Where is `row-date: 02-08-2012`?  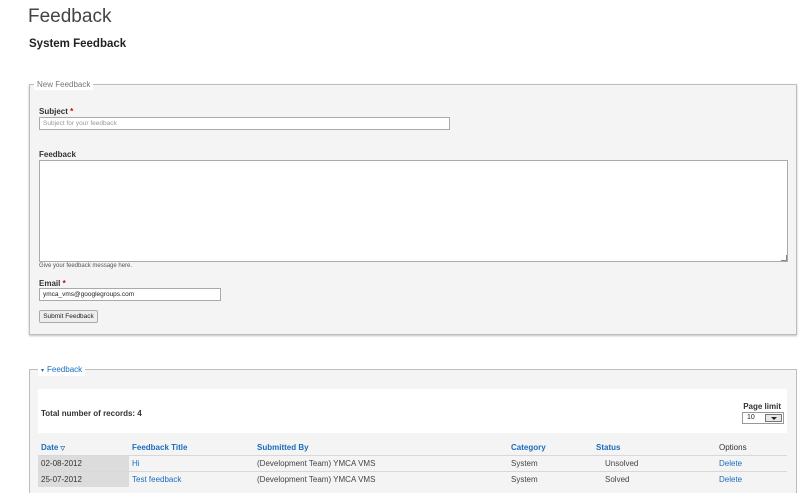
row-date: 02-08-2012 is located at coordinates (83, 463).